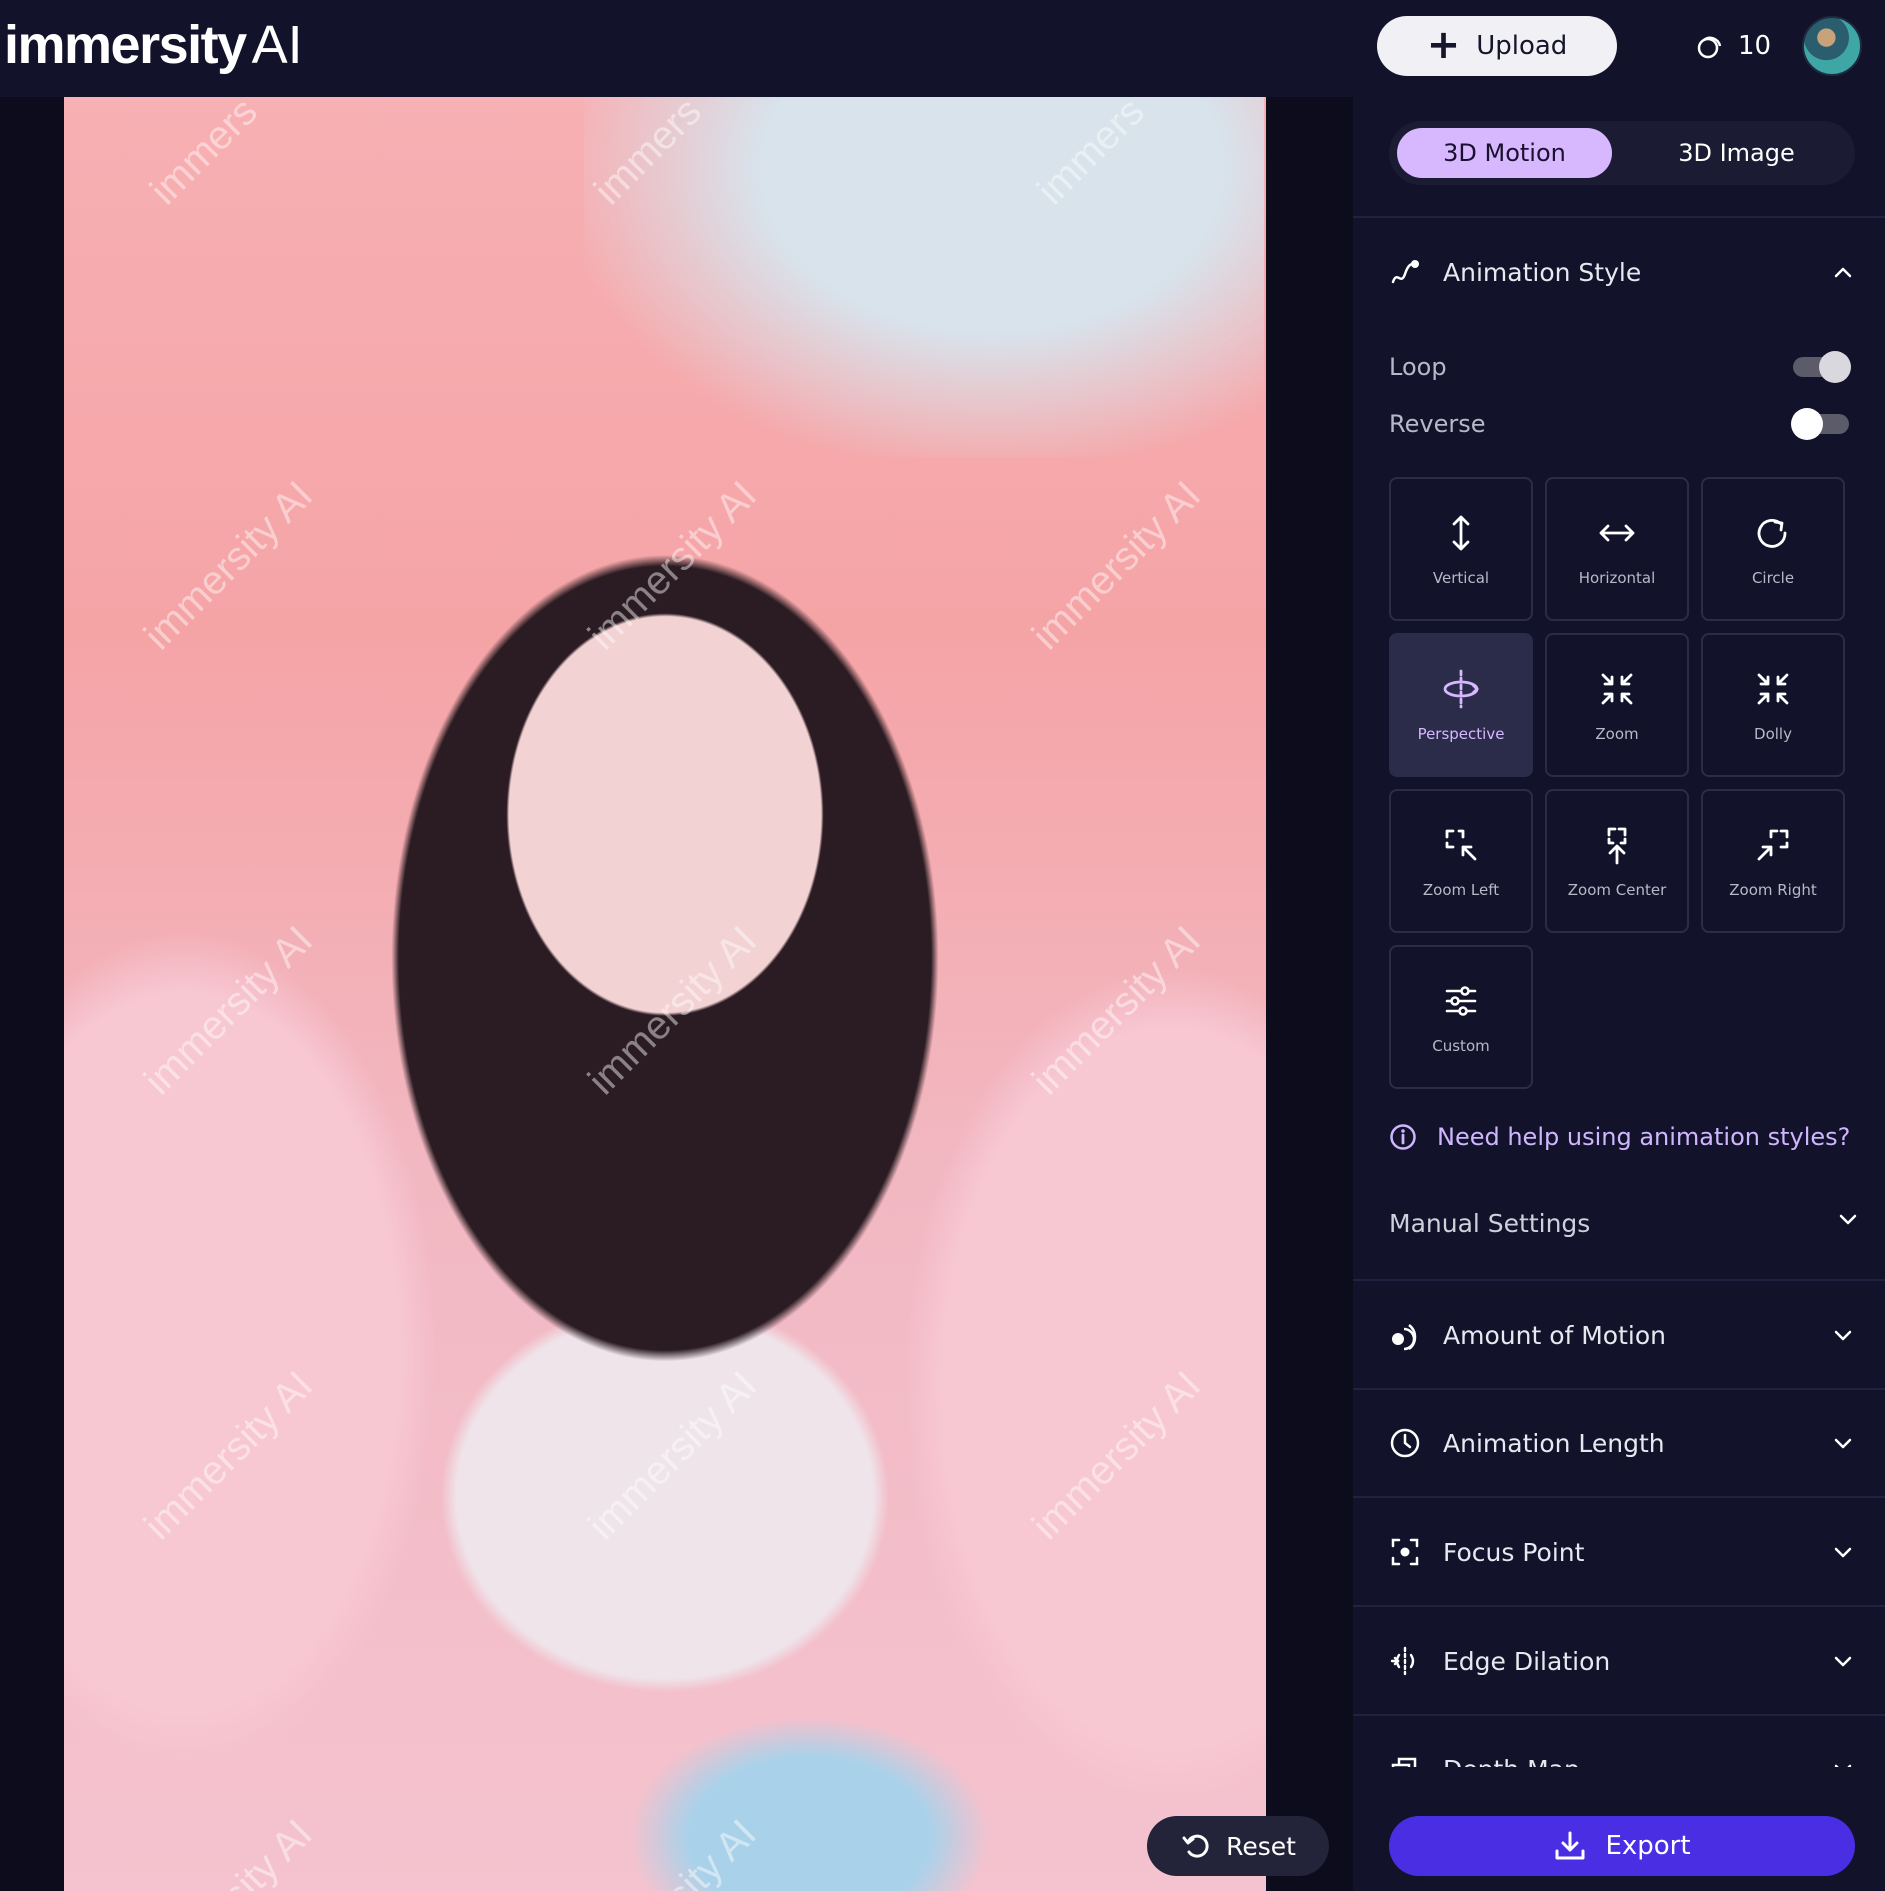 This screenshot has width=1885, height=1891. I want to click on edge-dilation-header: Edge Dilation, so click(1624, 1661).